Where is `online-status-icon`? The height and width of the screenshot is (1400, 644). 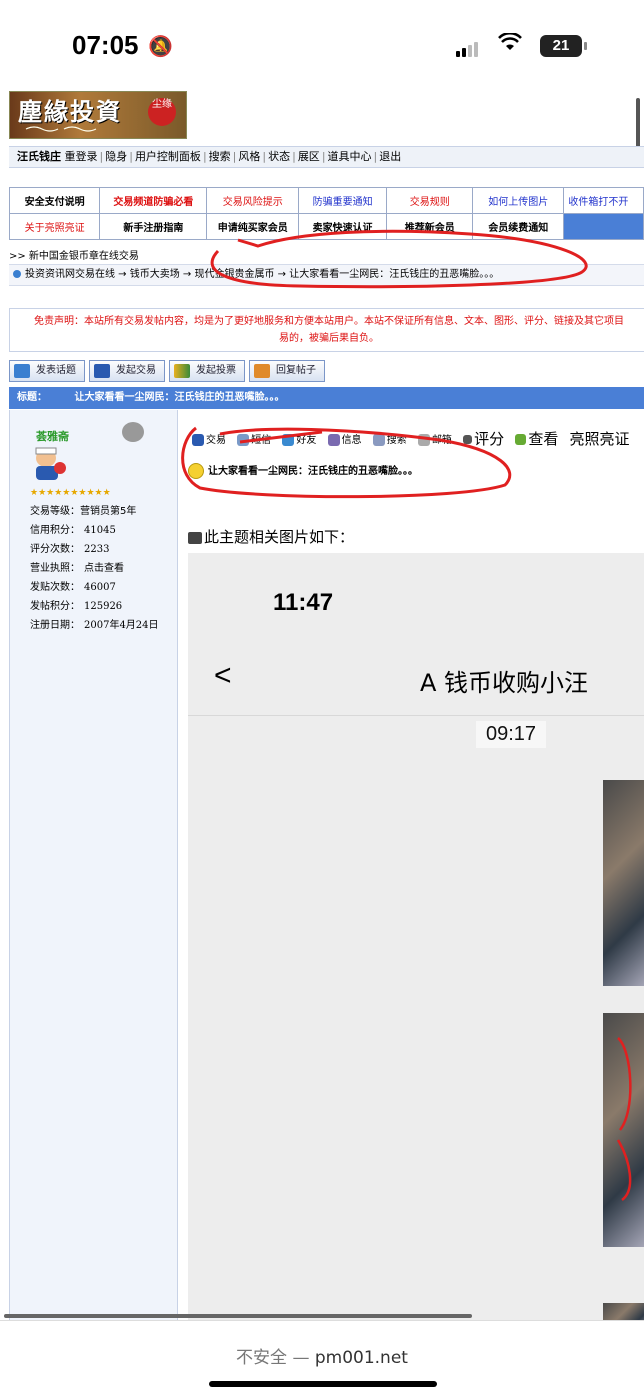
online-status-icon is located at coordinates (133, 432).